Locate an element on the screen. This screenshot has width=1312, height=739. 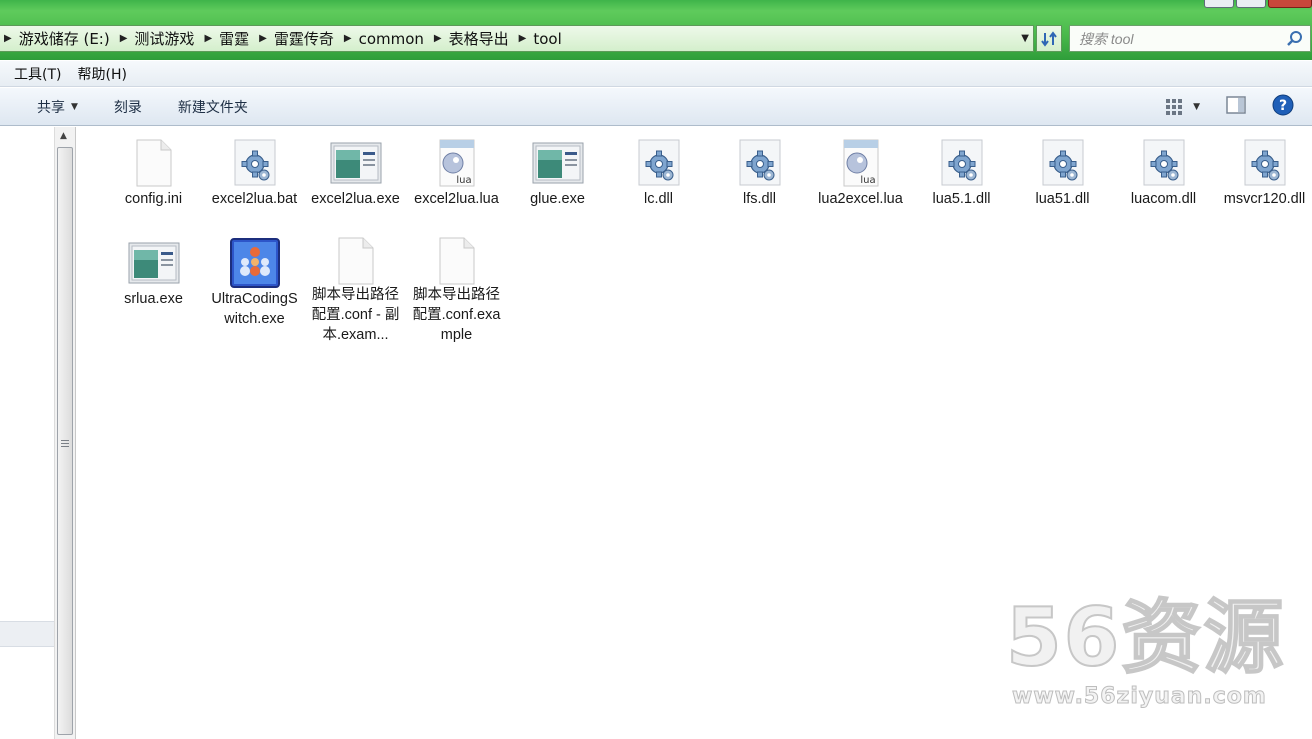
change-view-button: ▼ is located at coordinates (1182, 107).